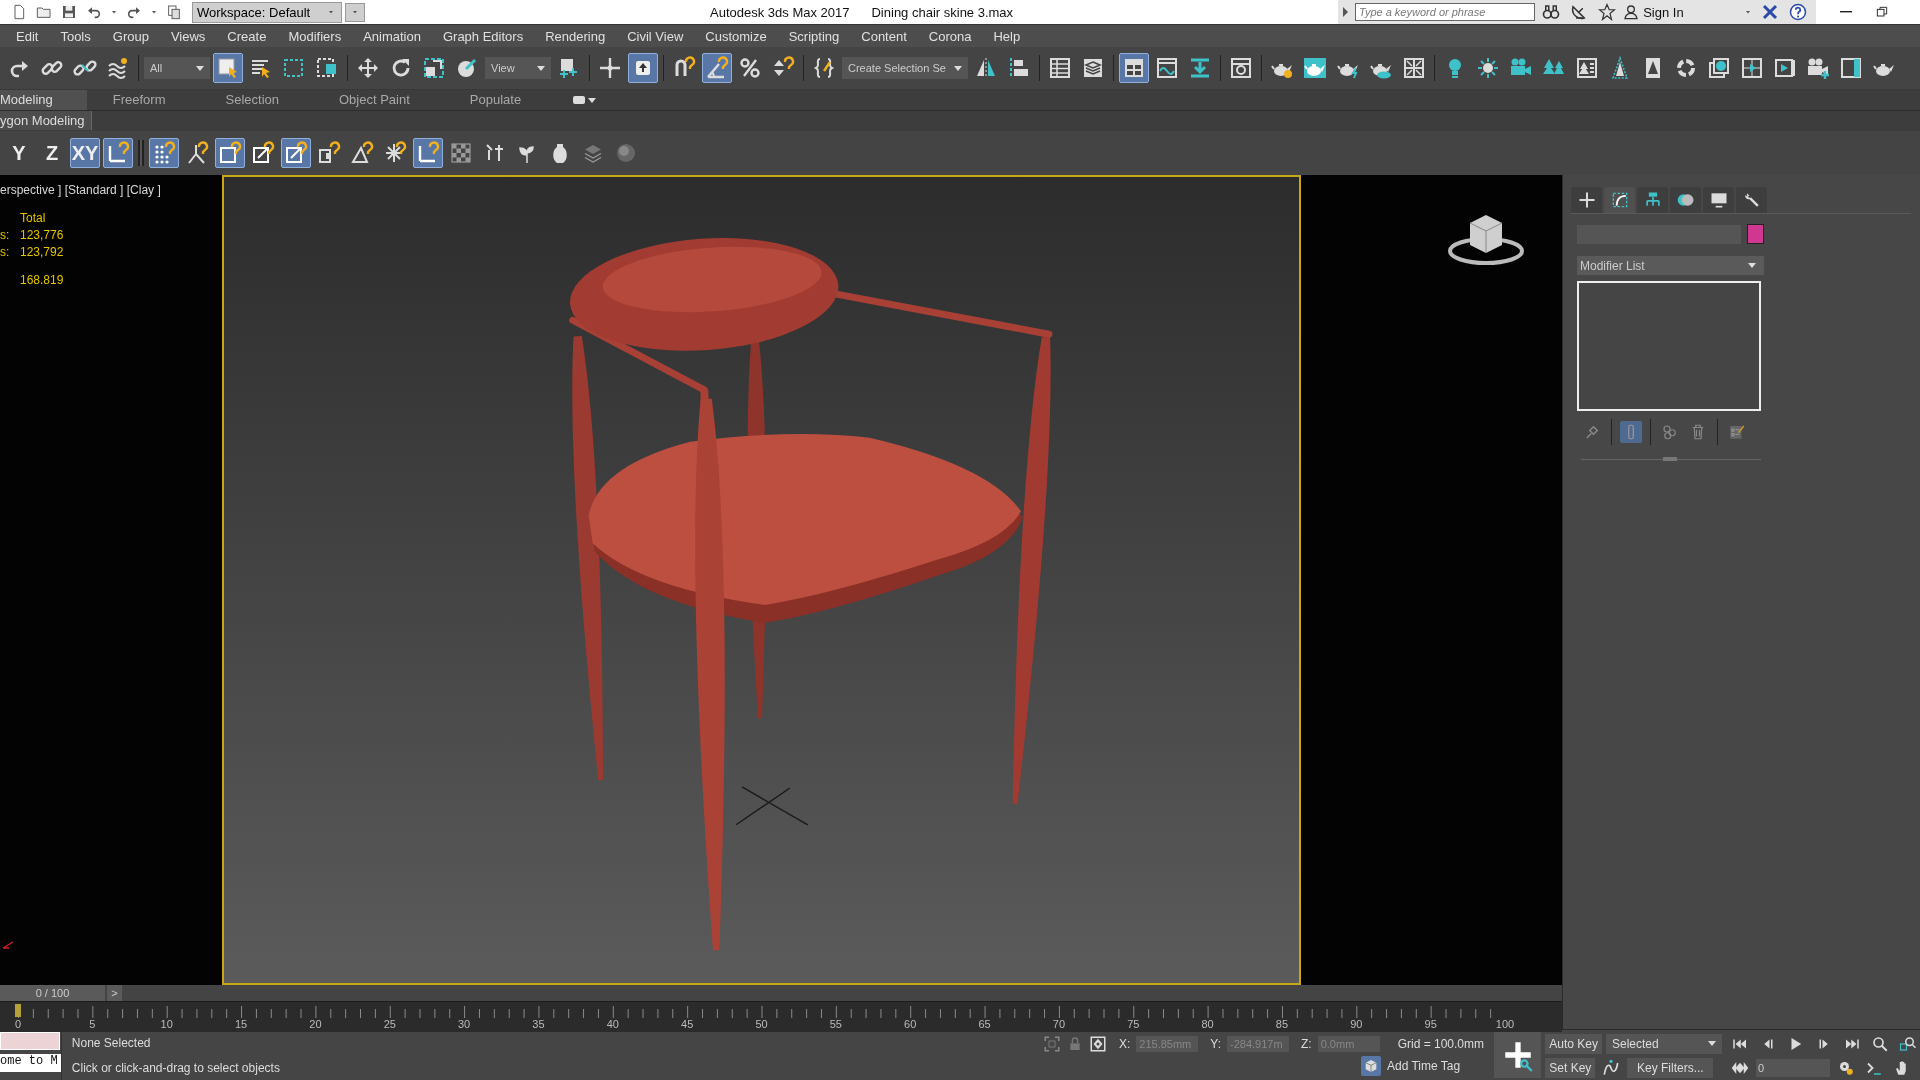 This screenshot has height=1080, width=1920. I want to click on menu-item: Group, so click(130, 36).